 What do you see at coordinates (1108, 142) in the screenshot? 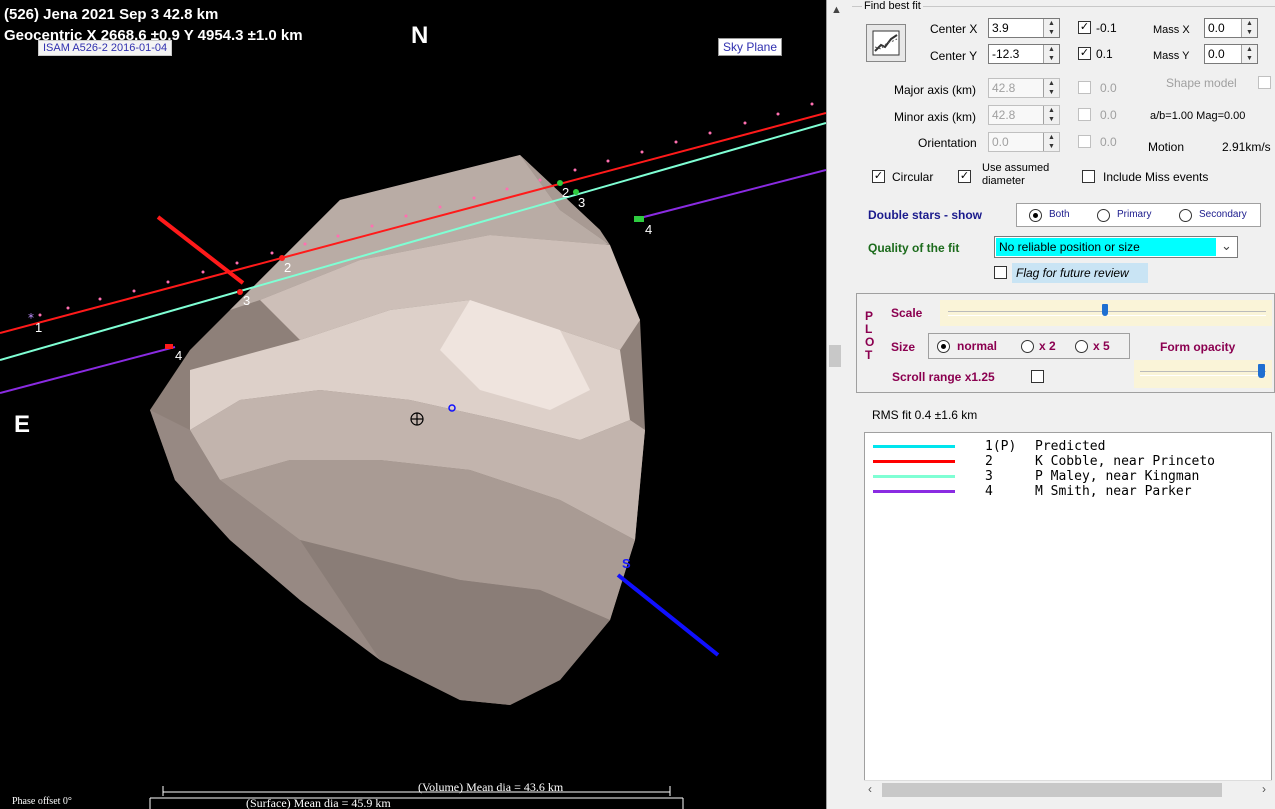
I see `orientation-step: 0.0` at bounding box center [1108, 142].